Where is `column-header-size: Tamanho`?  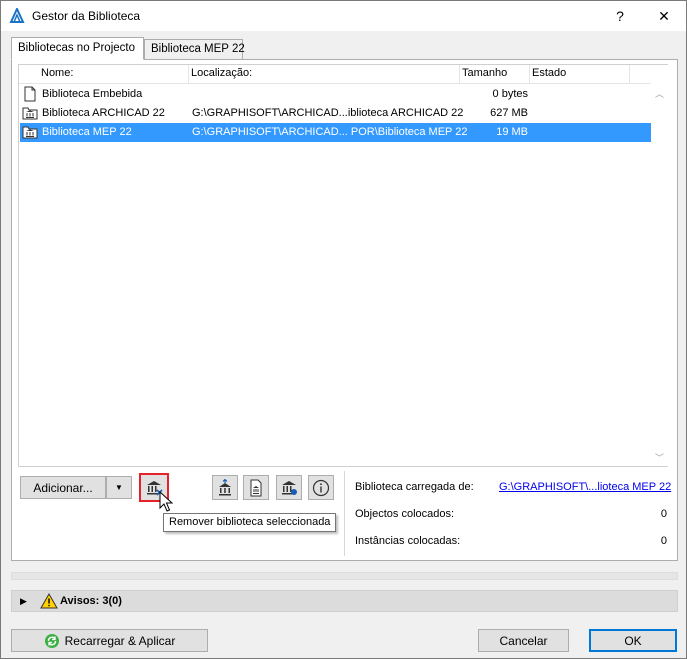
column-header-size: Tamanho is located at coordinates (484, 73).